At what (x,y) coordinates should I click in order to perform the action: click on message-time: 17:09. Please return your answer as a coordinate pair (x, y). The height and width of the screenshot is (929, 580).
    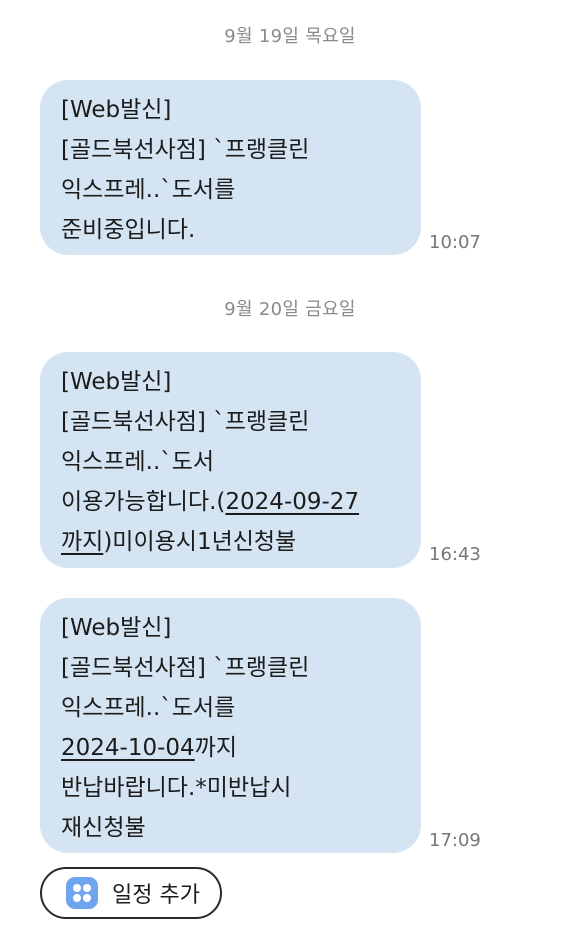
    Looking at the image, I should click on (455, 840).